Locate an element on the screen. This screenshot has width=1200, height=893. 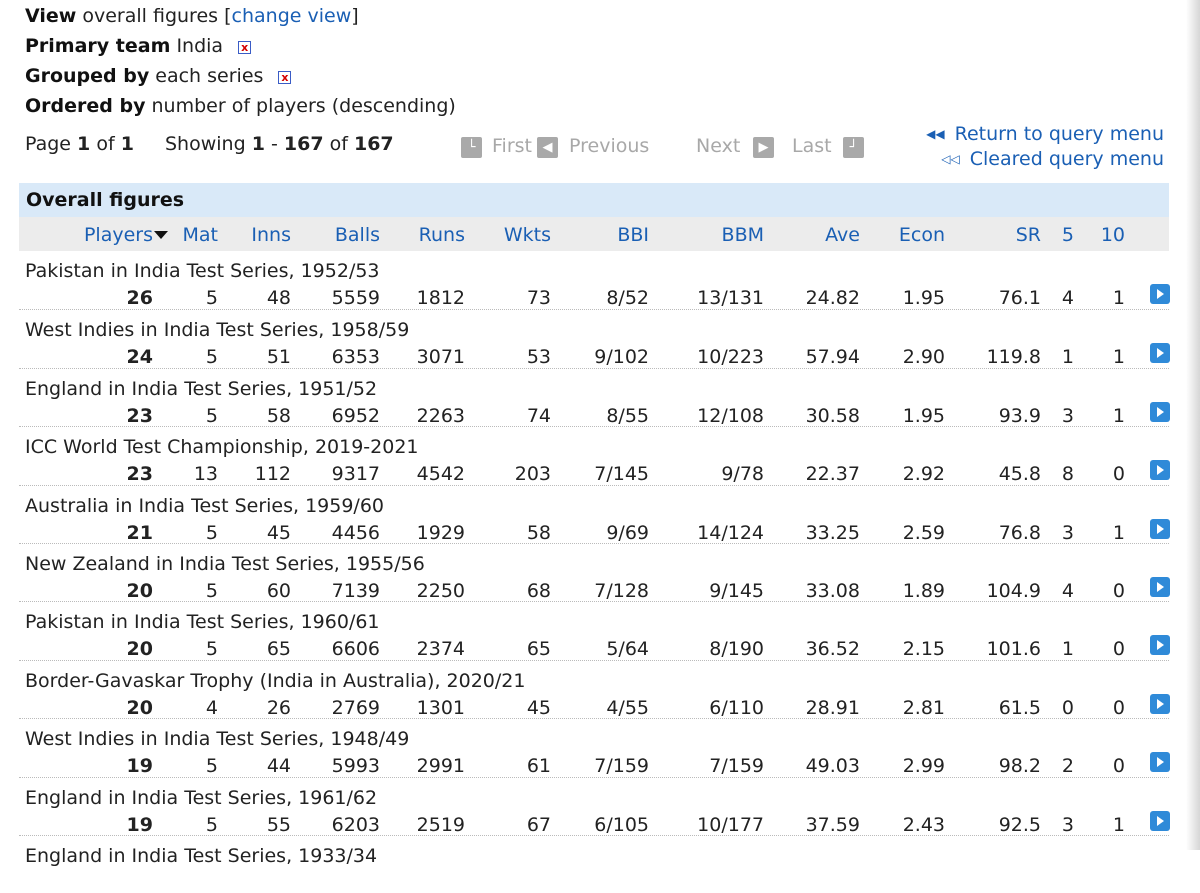
showing-total: 167 is located at coordinates (373, 144).